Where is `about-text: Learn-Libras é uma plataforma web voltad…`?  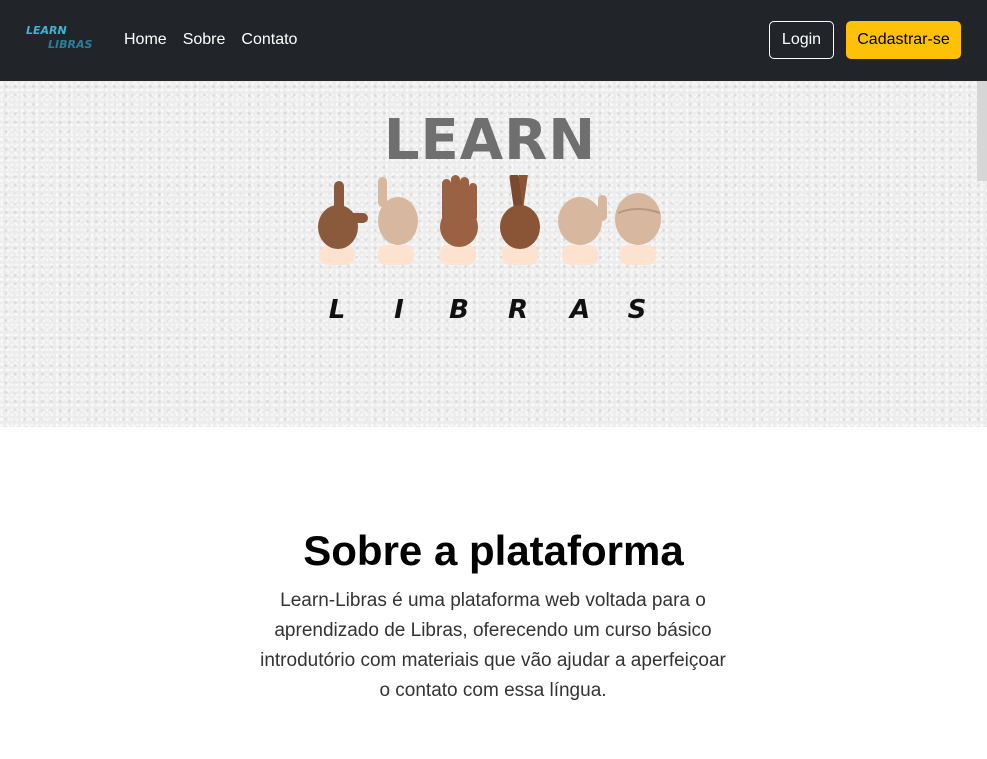 about-text: Learn-Libras é uma plataforma web voltad… is located at coordinates (493, 645).